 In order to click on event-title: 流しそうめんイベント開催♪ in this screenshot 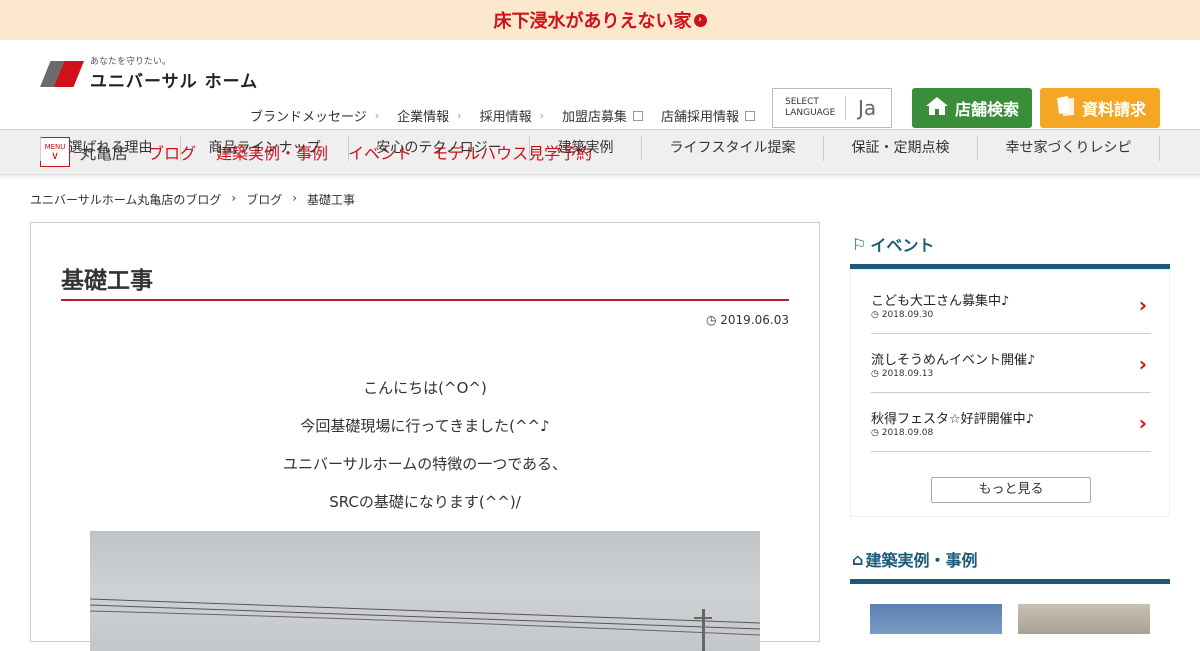, I will do `click(953, 360)`.